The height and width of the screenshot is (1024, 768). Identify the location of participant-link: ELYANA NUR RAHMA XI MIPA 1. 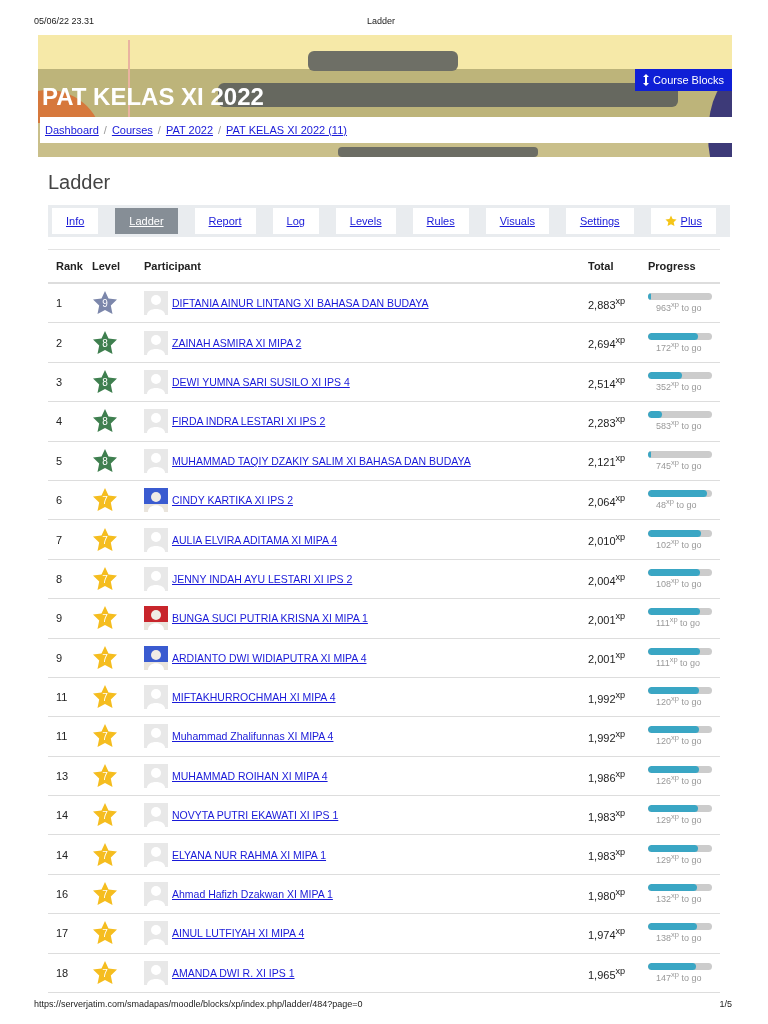
(249, 854).